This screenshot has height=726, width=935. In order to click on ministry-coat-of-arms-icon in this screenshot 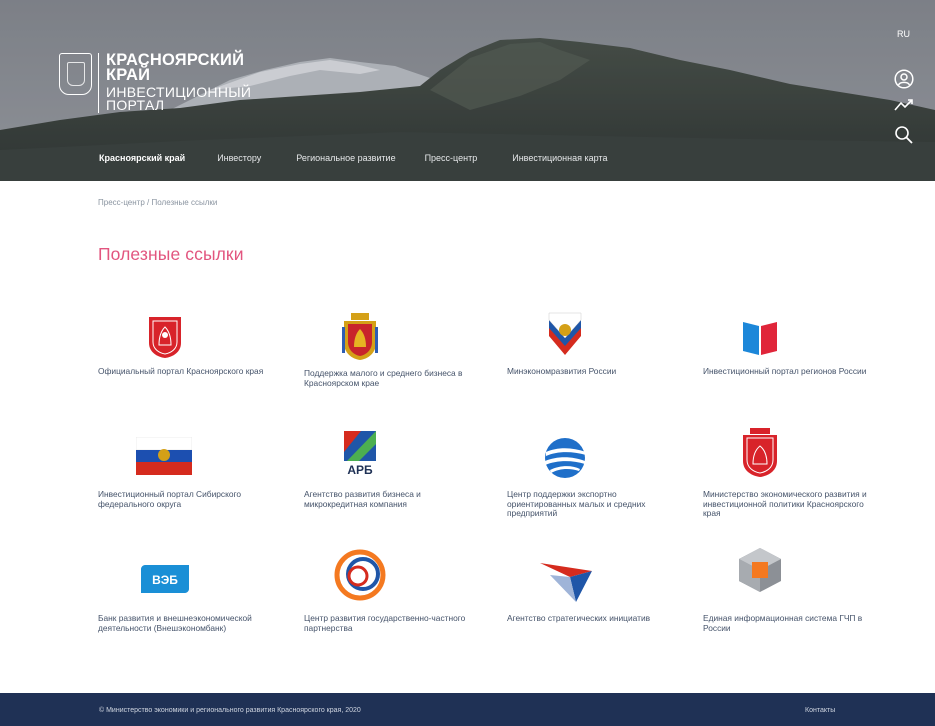, I will do `click(760, 452)`.